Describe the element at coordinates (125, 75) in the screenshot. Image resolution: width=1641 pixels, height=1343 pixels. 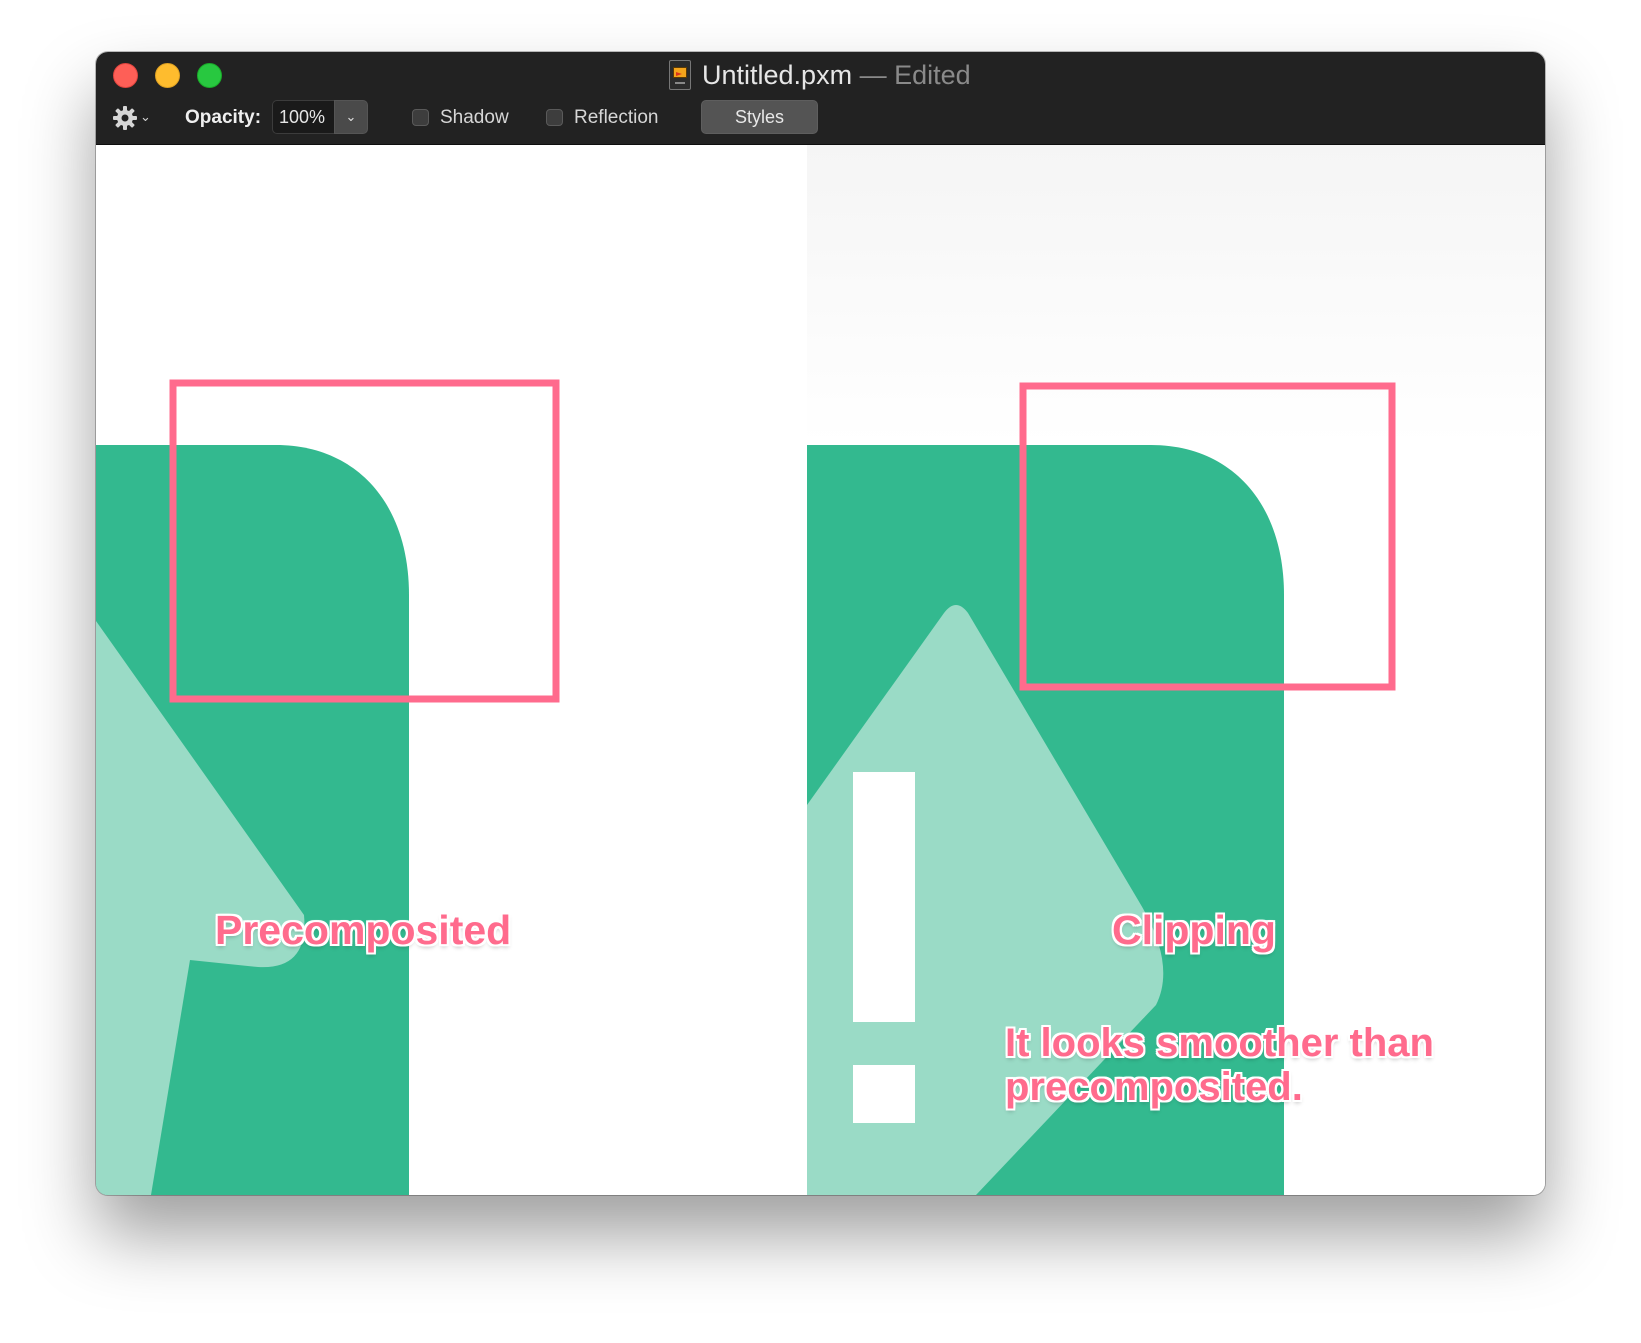
I see `close-window-button` at that location.